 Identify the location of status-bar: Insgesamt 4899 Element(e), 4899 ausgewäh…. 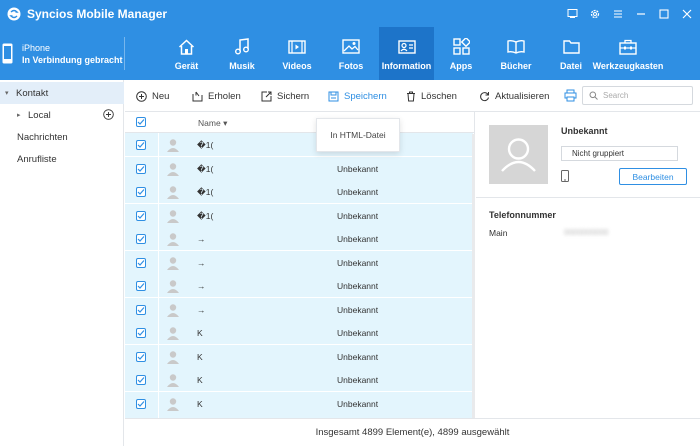
(412, 432).